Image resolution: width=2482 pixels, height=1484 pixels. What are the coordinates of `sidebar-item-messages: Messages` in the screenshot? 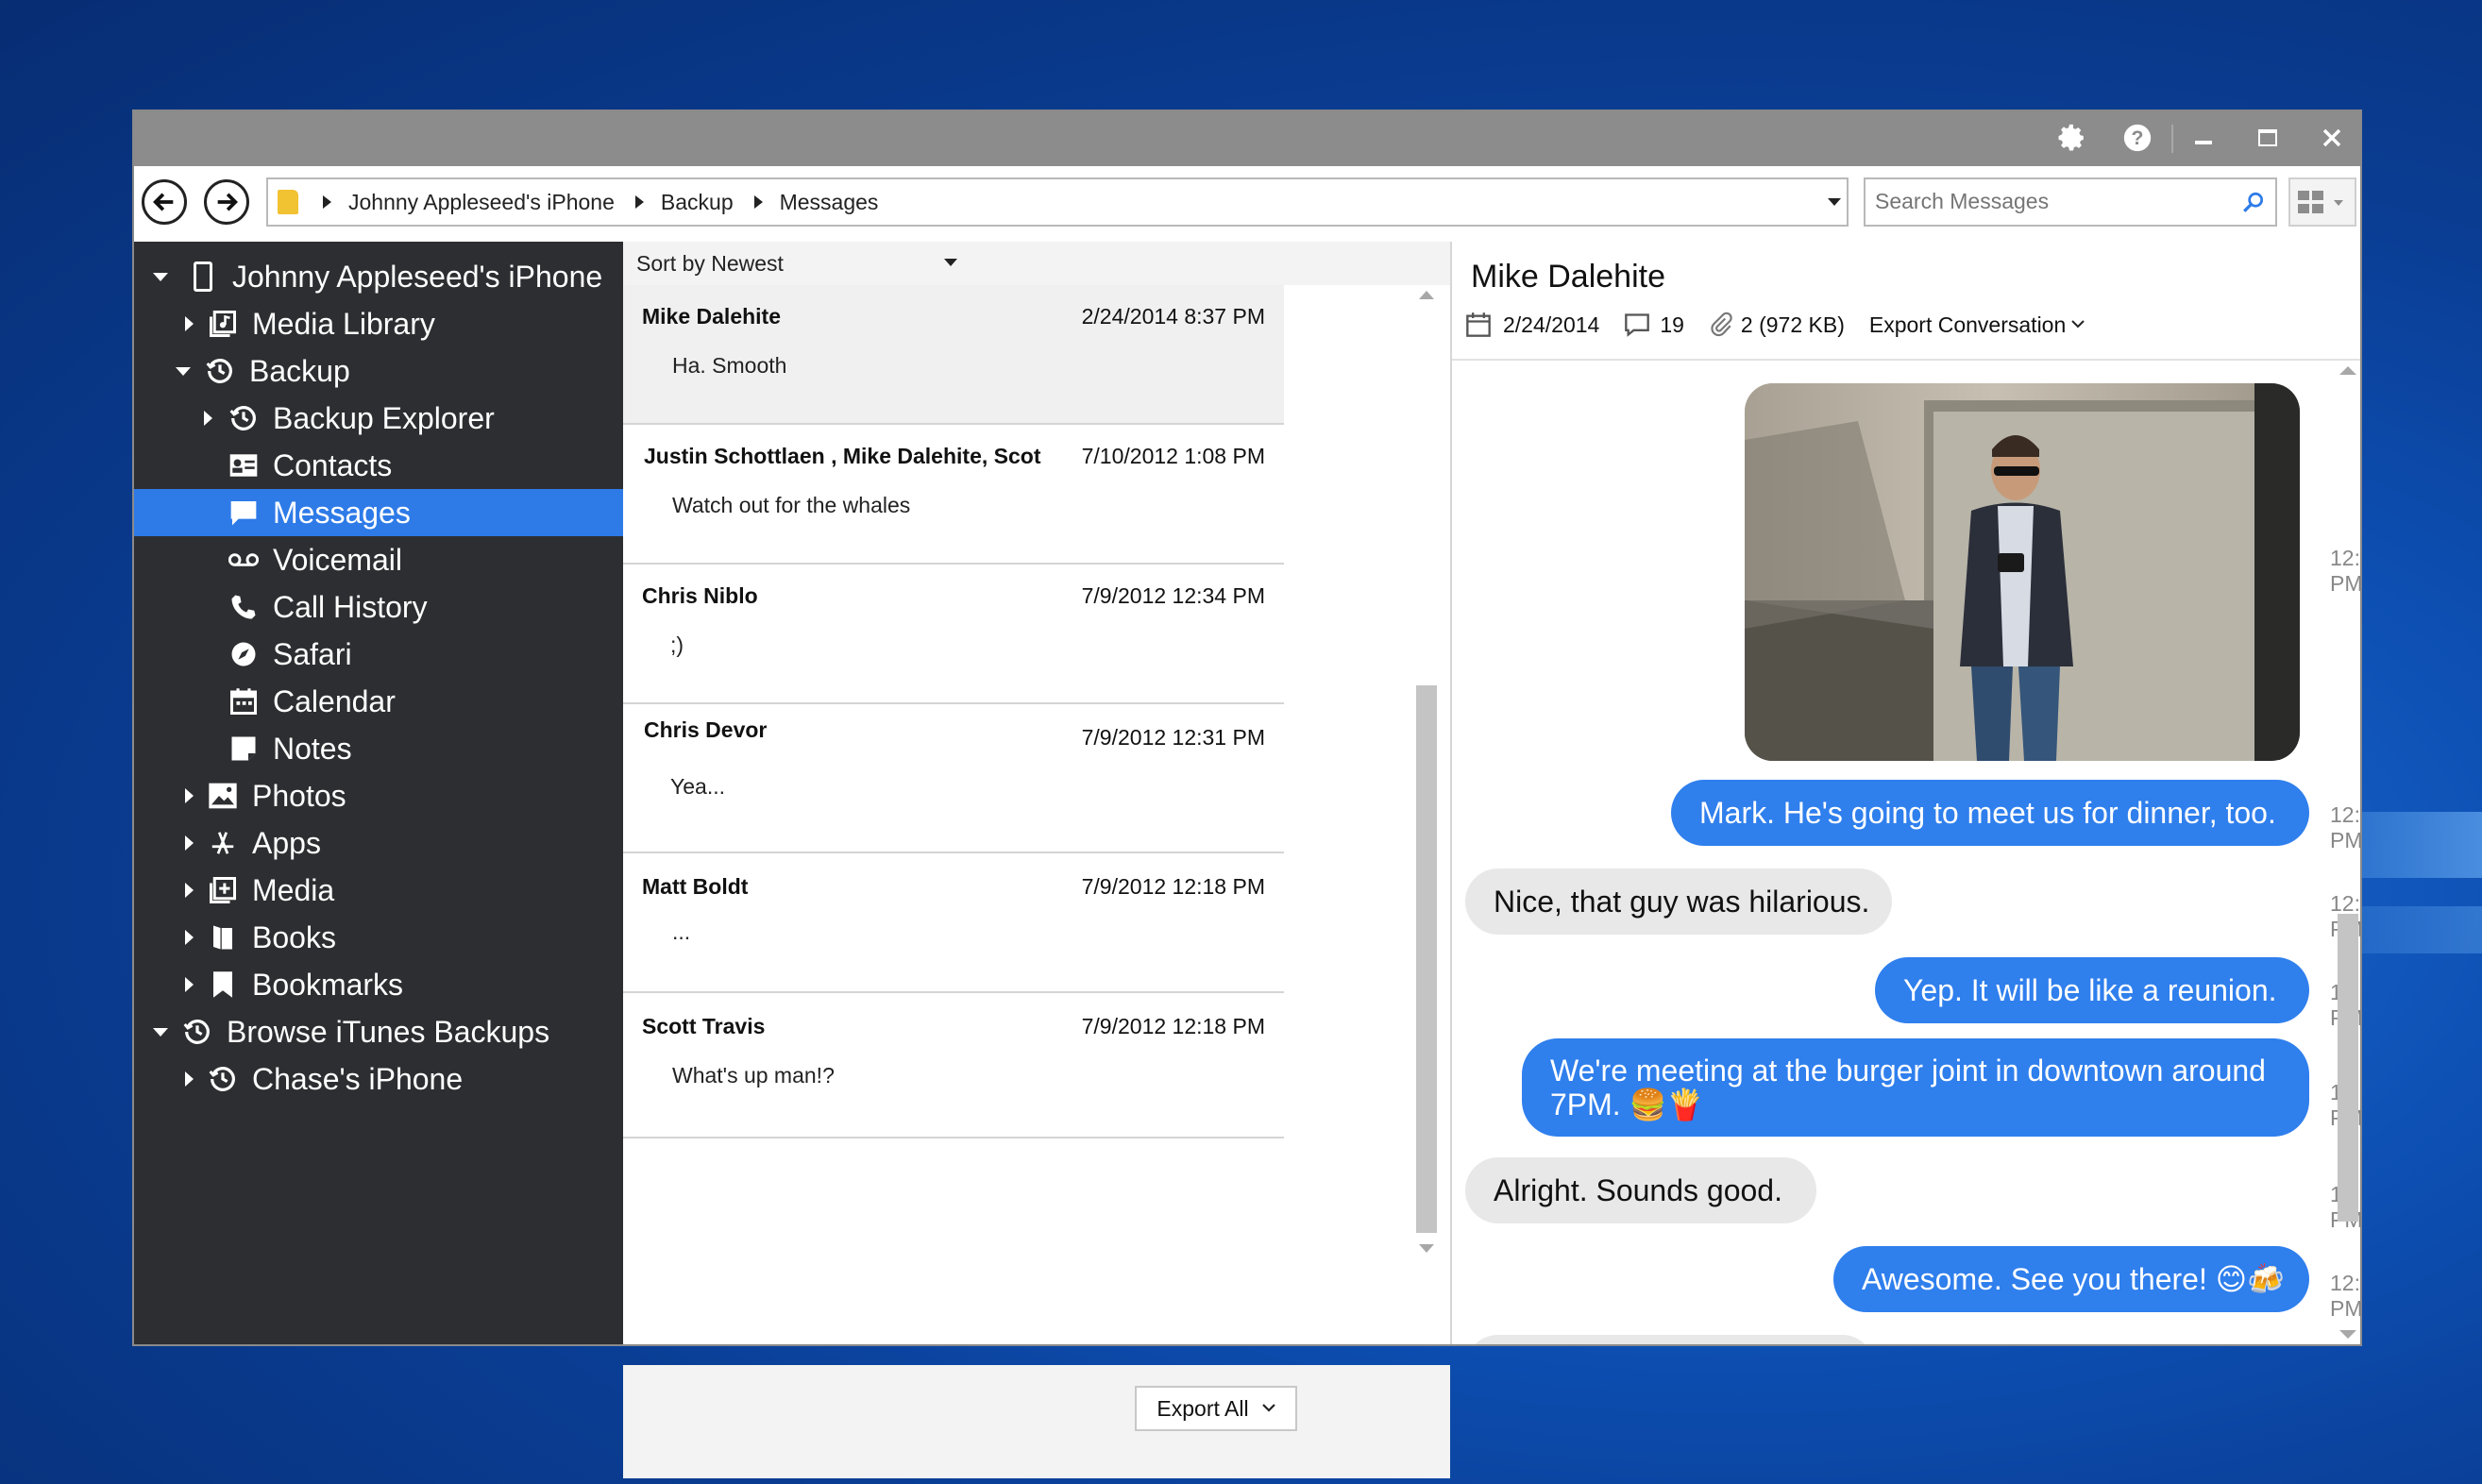 It's located at (378, 512).